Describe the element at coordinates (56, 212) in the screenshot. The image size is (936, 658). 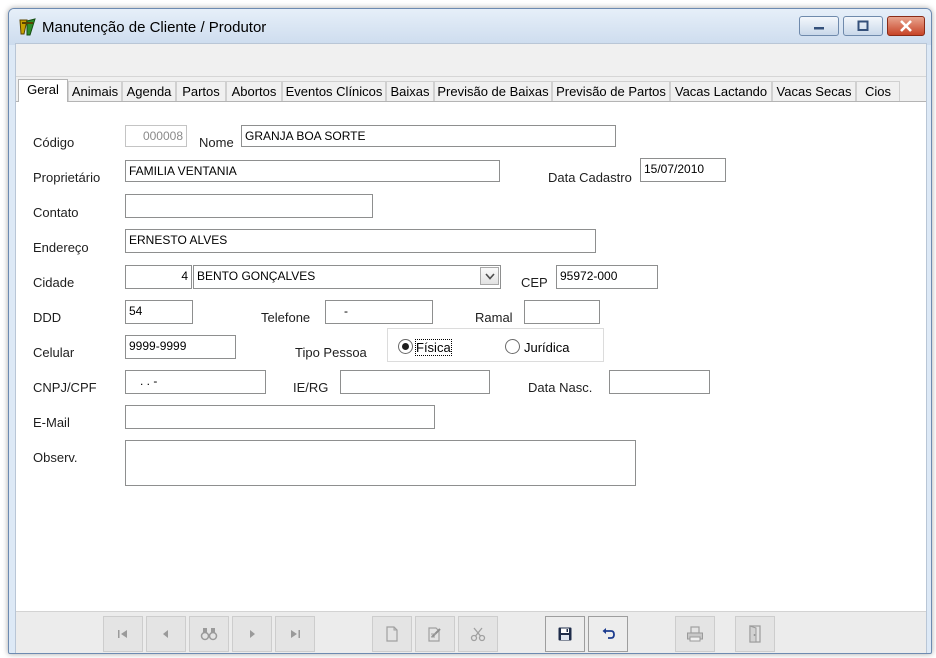
I see `contato-label: Contato` at that location.